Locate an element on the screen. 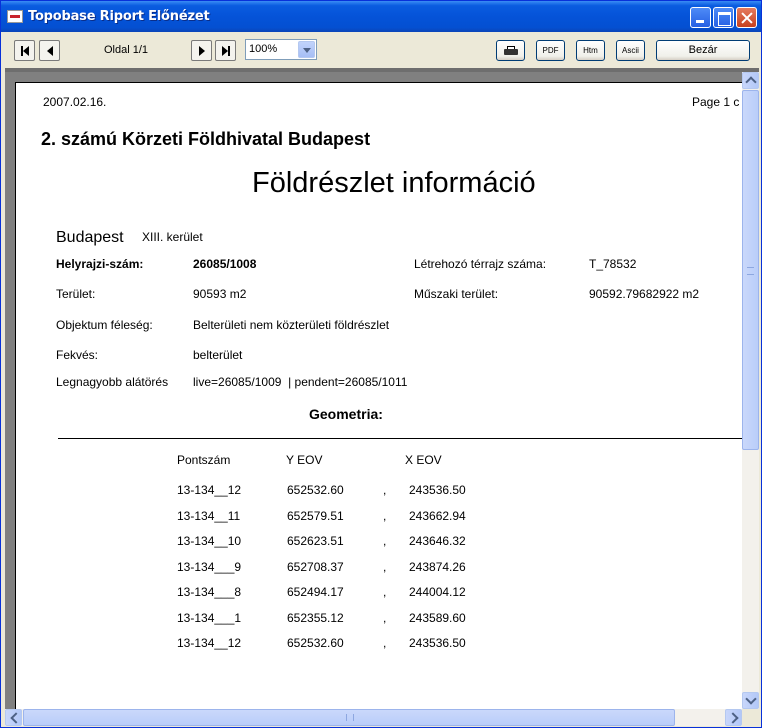 Image resolution: width=762 pixels, height=728 pixels. next-page-button is located at coordinates (201, 50).